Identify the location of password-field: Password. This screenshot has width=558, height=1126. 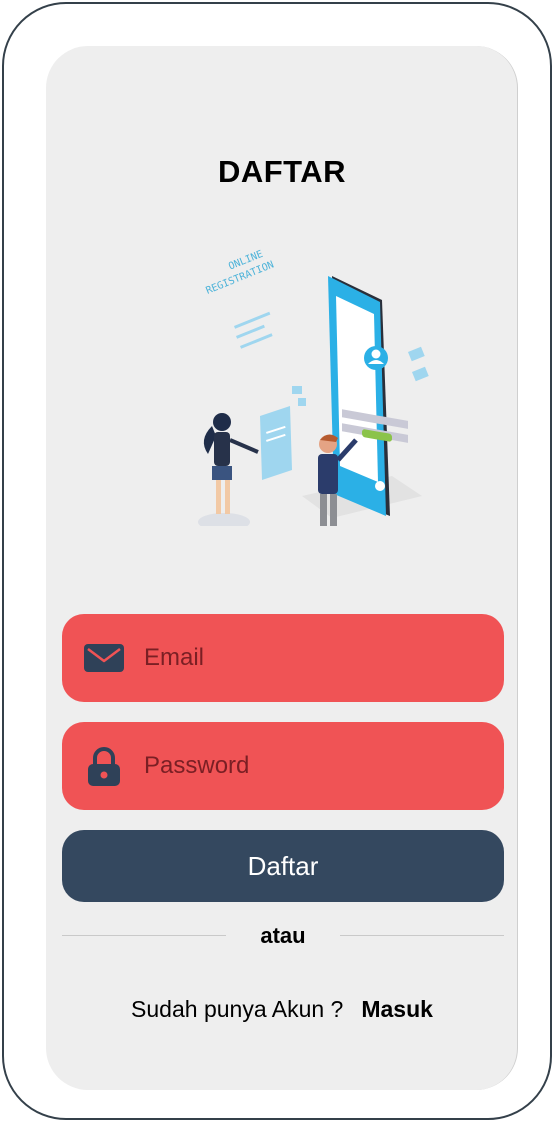
(283, 766).